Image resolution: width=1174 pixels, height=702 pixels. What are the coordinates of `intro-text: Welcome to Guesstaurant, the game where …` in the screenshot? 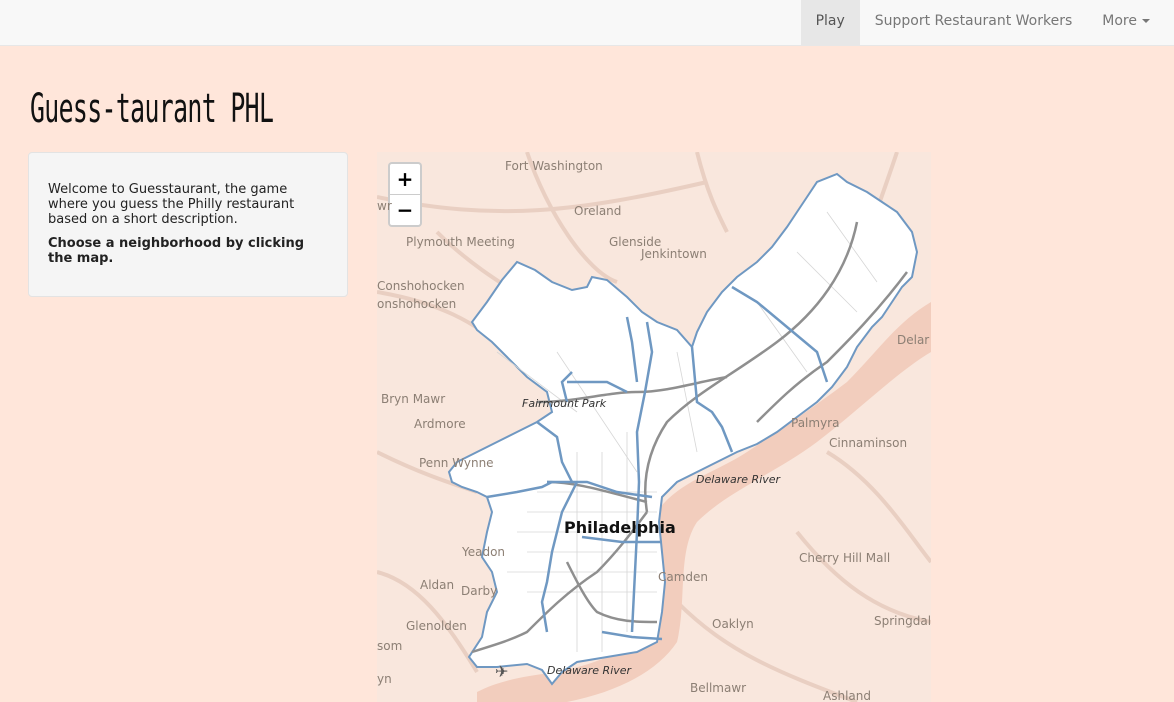 It's located at (171, 204).